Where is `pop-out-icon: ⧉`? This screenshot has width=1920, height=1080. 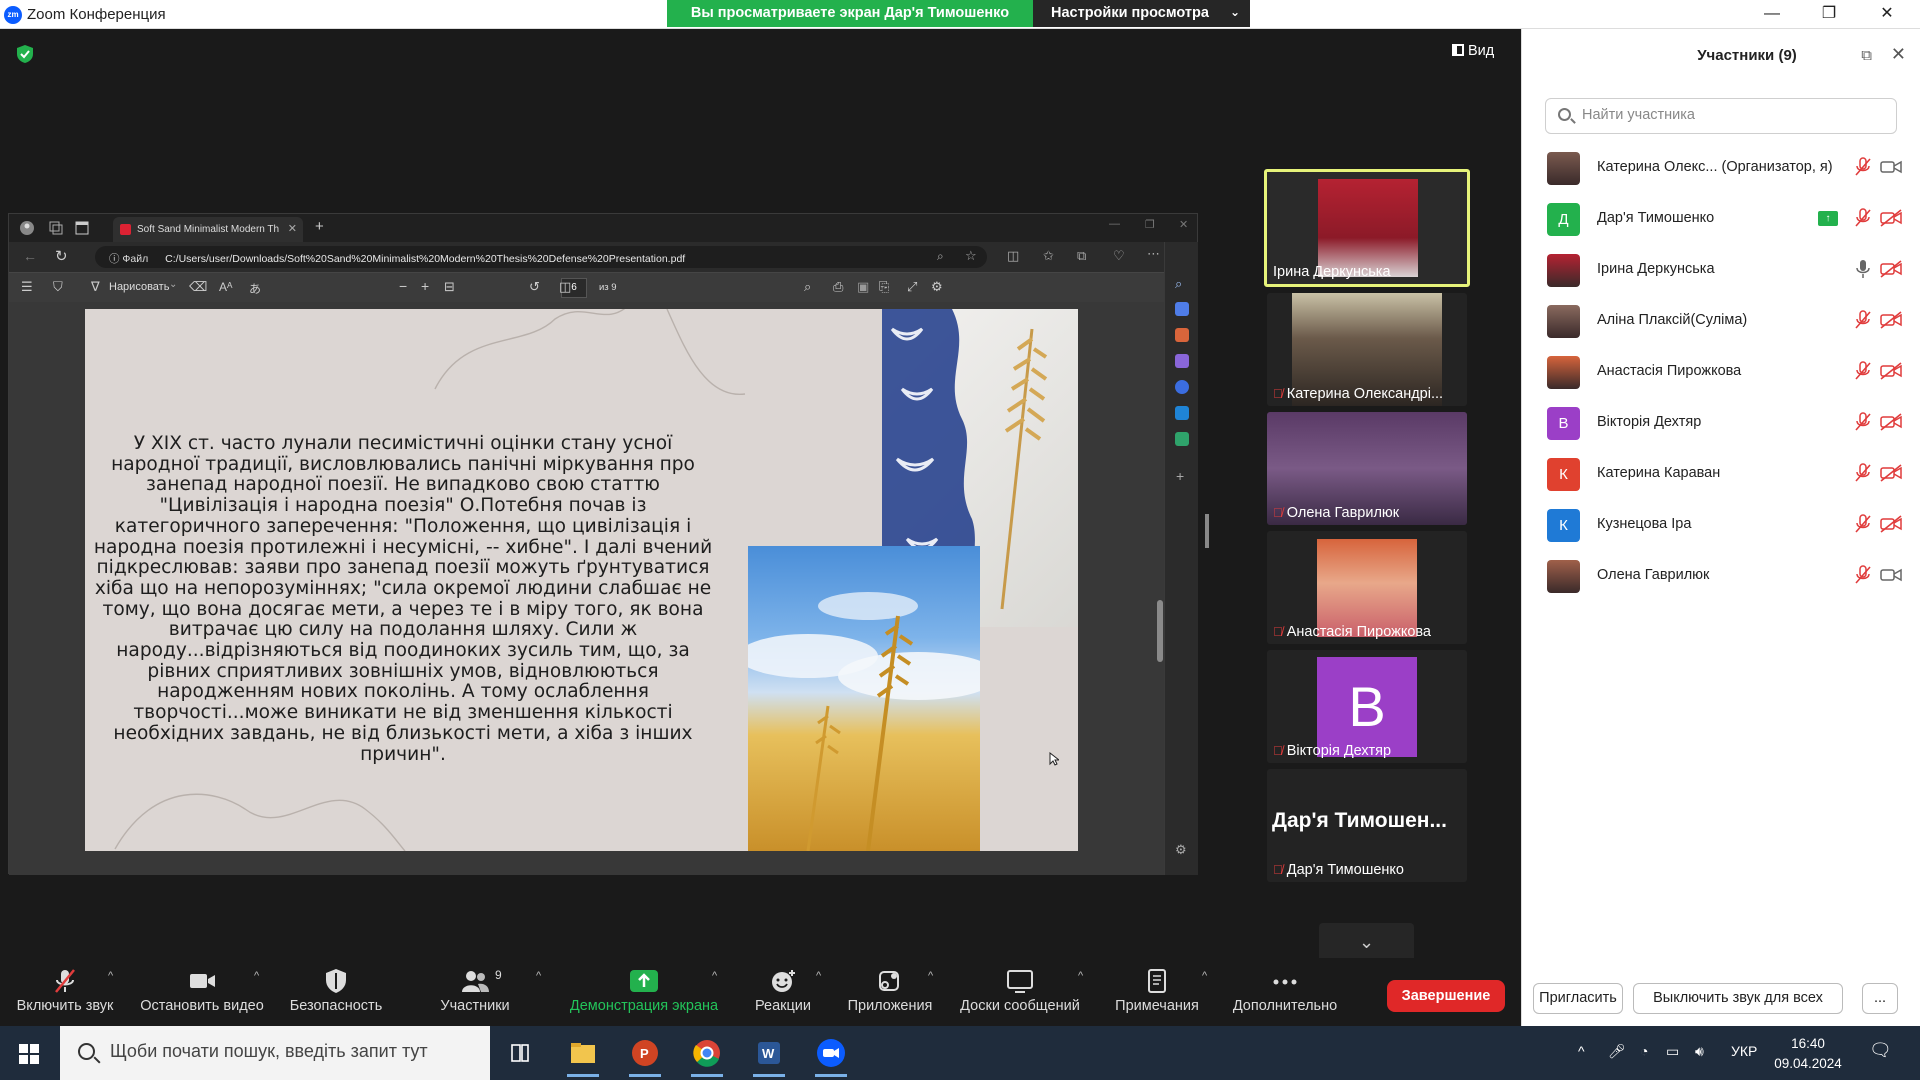
pop-out-icon: ⧉ is located at coordinates (1866, 55).